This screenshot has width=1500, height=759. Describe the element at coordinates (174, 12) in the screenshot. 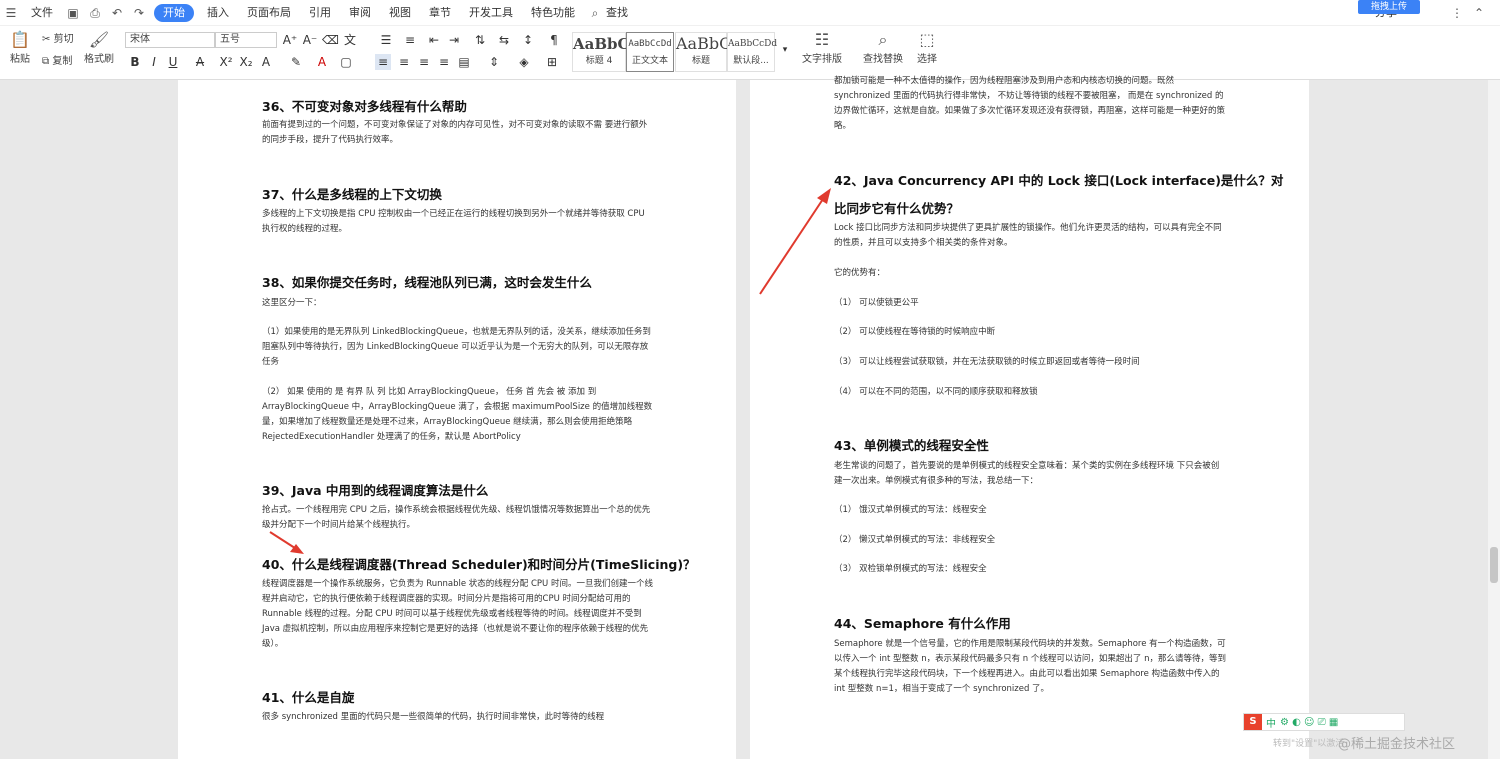

I see `tab-home: 开始` at that location.